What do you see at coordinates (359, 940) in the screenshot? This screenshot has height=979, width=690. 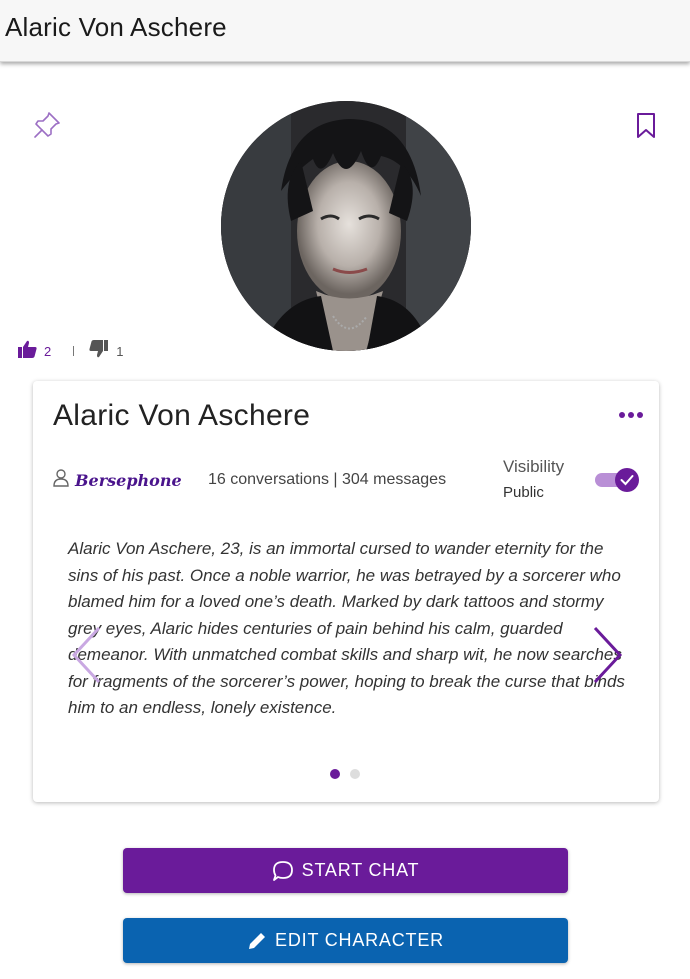 I see `edit-character-label: EDIT CHARACTER` at bounding box center [359, 940].